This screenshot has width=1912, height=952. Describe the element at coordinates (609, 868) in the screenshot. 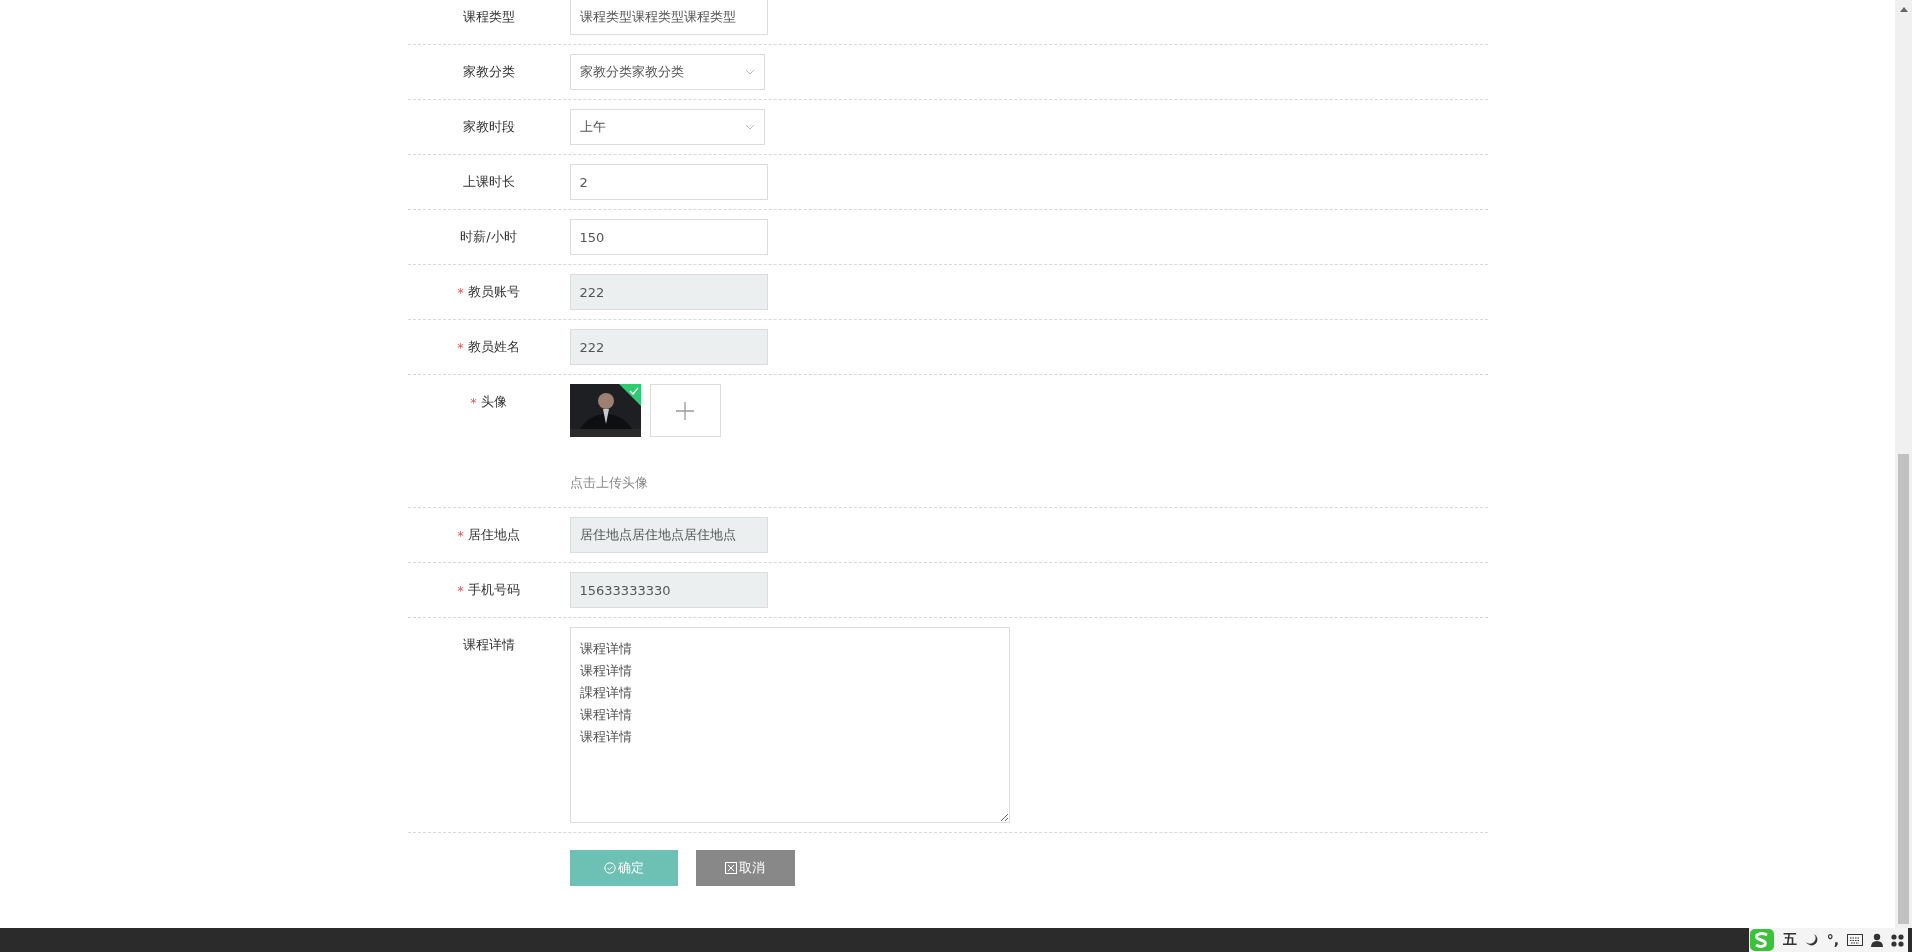

I see `check-circle-icon` at that location.